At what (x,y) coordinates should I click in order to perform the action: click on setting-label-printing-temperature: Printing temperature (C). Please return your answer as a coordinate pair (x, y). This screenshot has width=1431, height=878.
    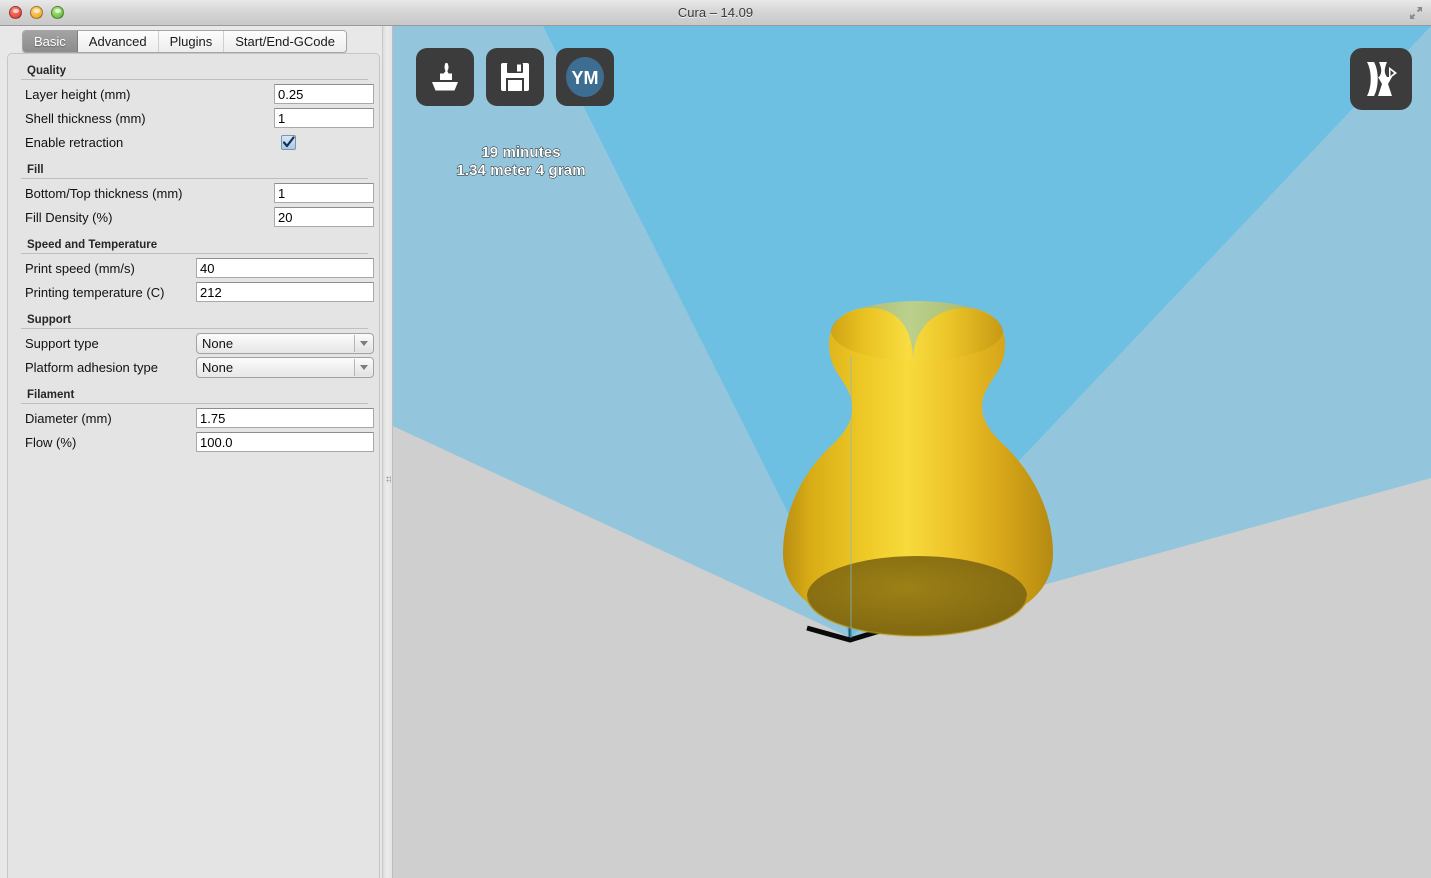
    Looking at the image, I should click on (95, 292).